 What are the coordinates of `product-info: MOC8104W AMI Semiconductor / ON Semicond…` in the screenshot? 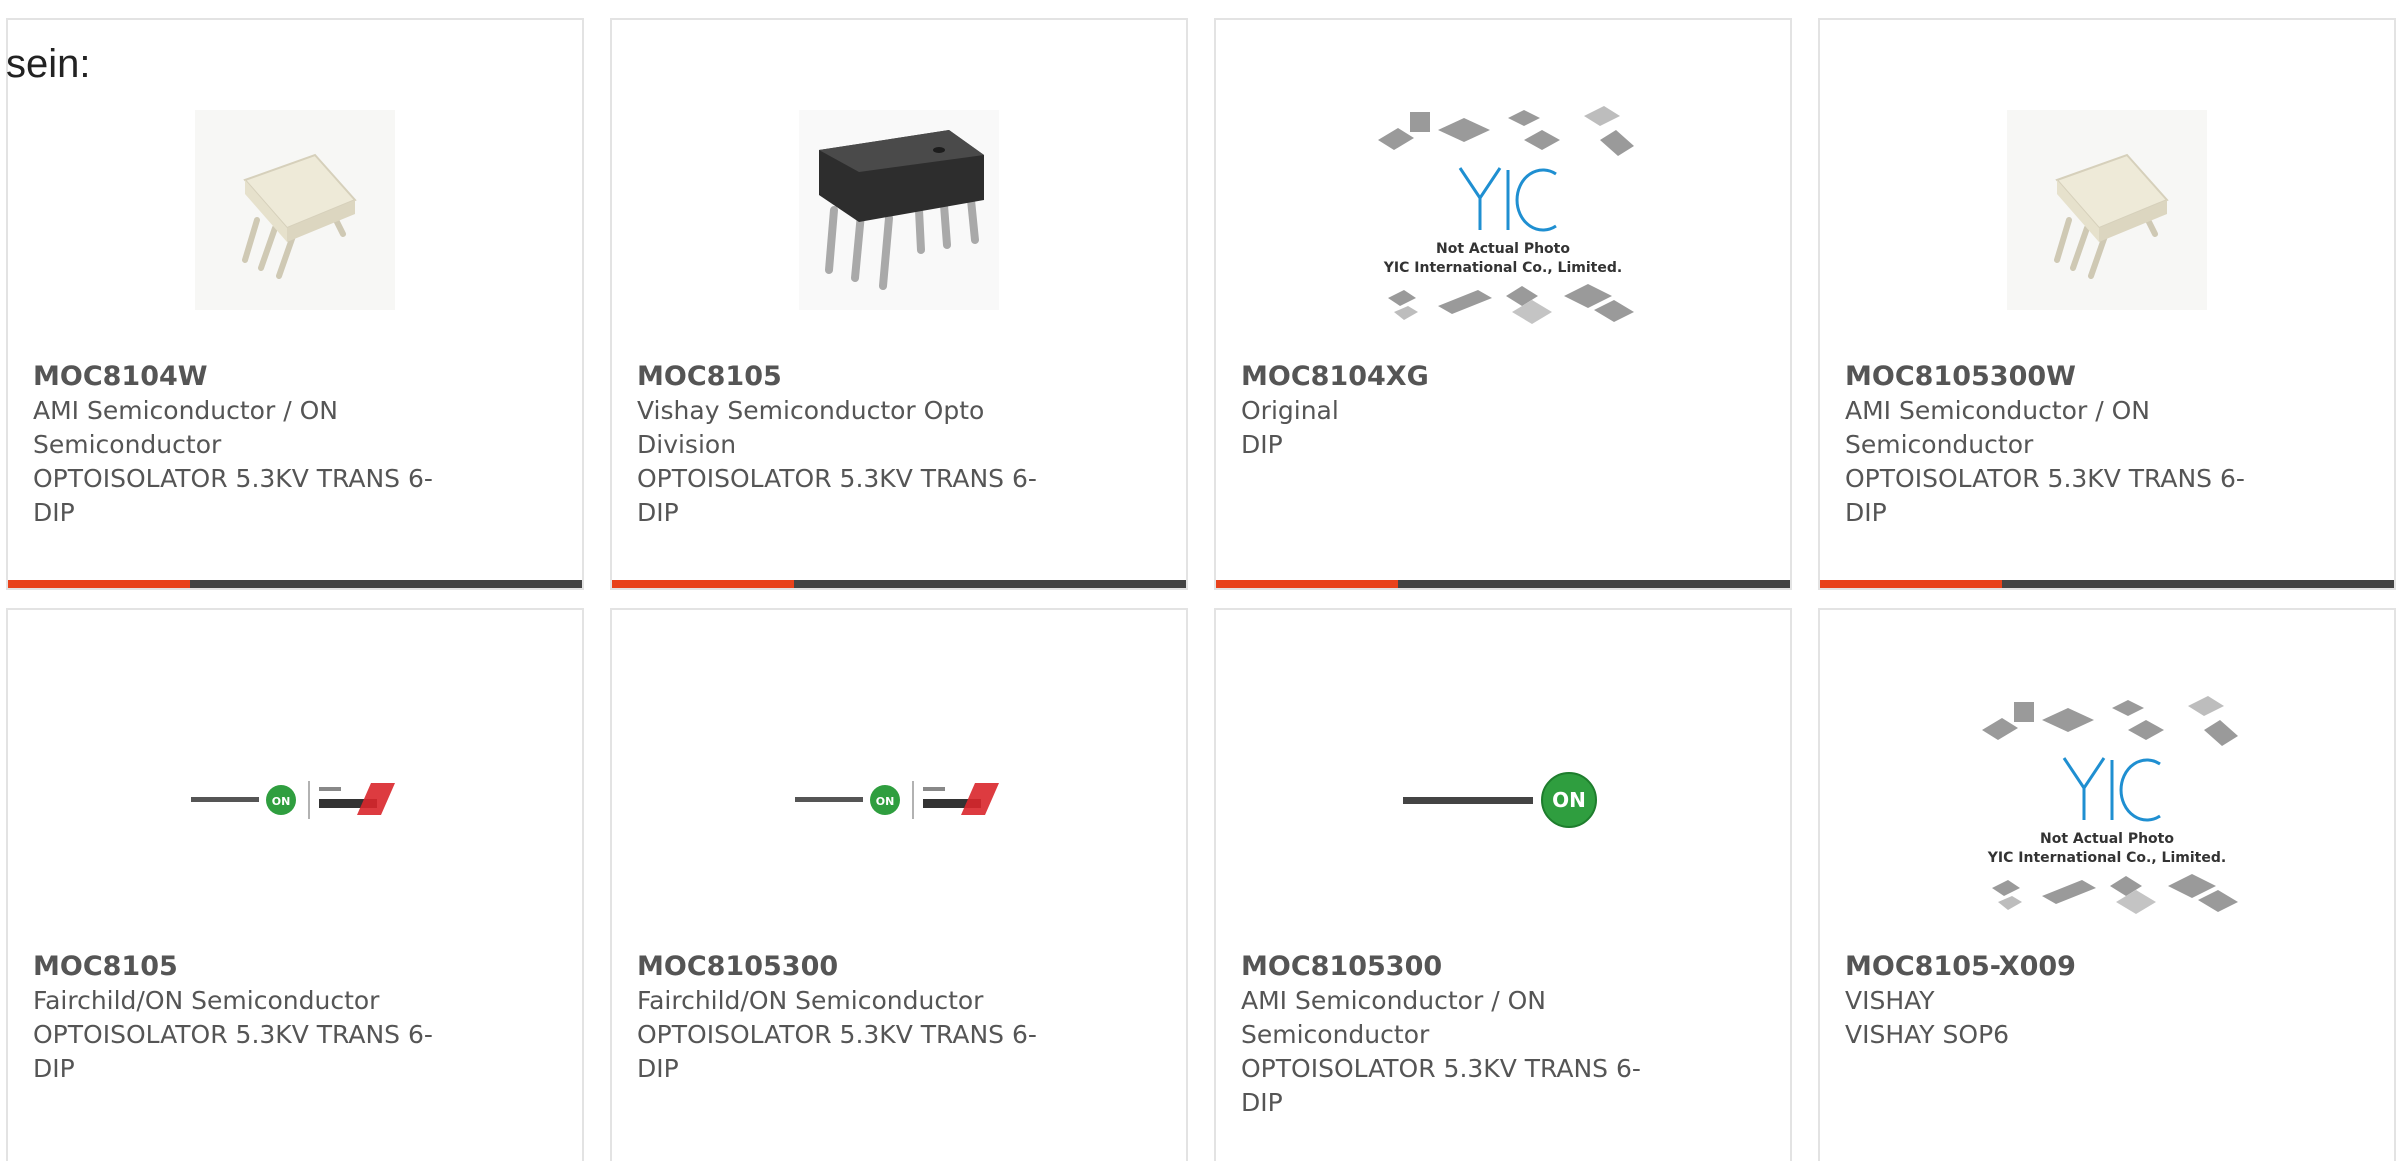 It's located at (253, 445).